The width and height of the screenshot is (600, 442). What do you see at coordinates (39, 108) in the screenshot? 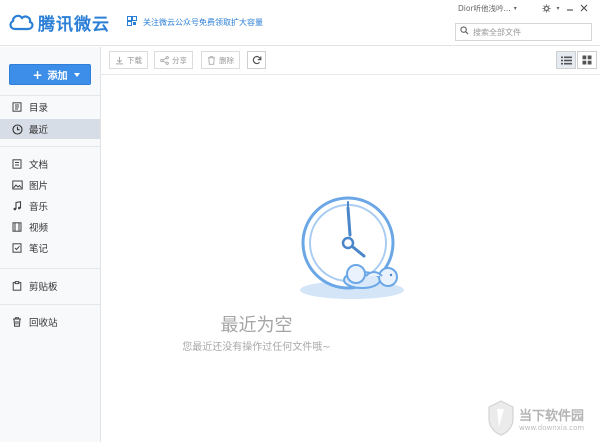
I see `sidebar-item-label: 目录` at bounding box center [39, 108].